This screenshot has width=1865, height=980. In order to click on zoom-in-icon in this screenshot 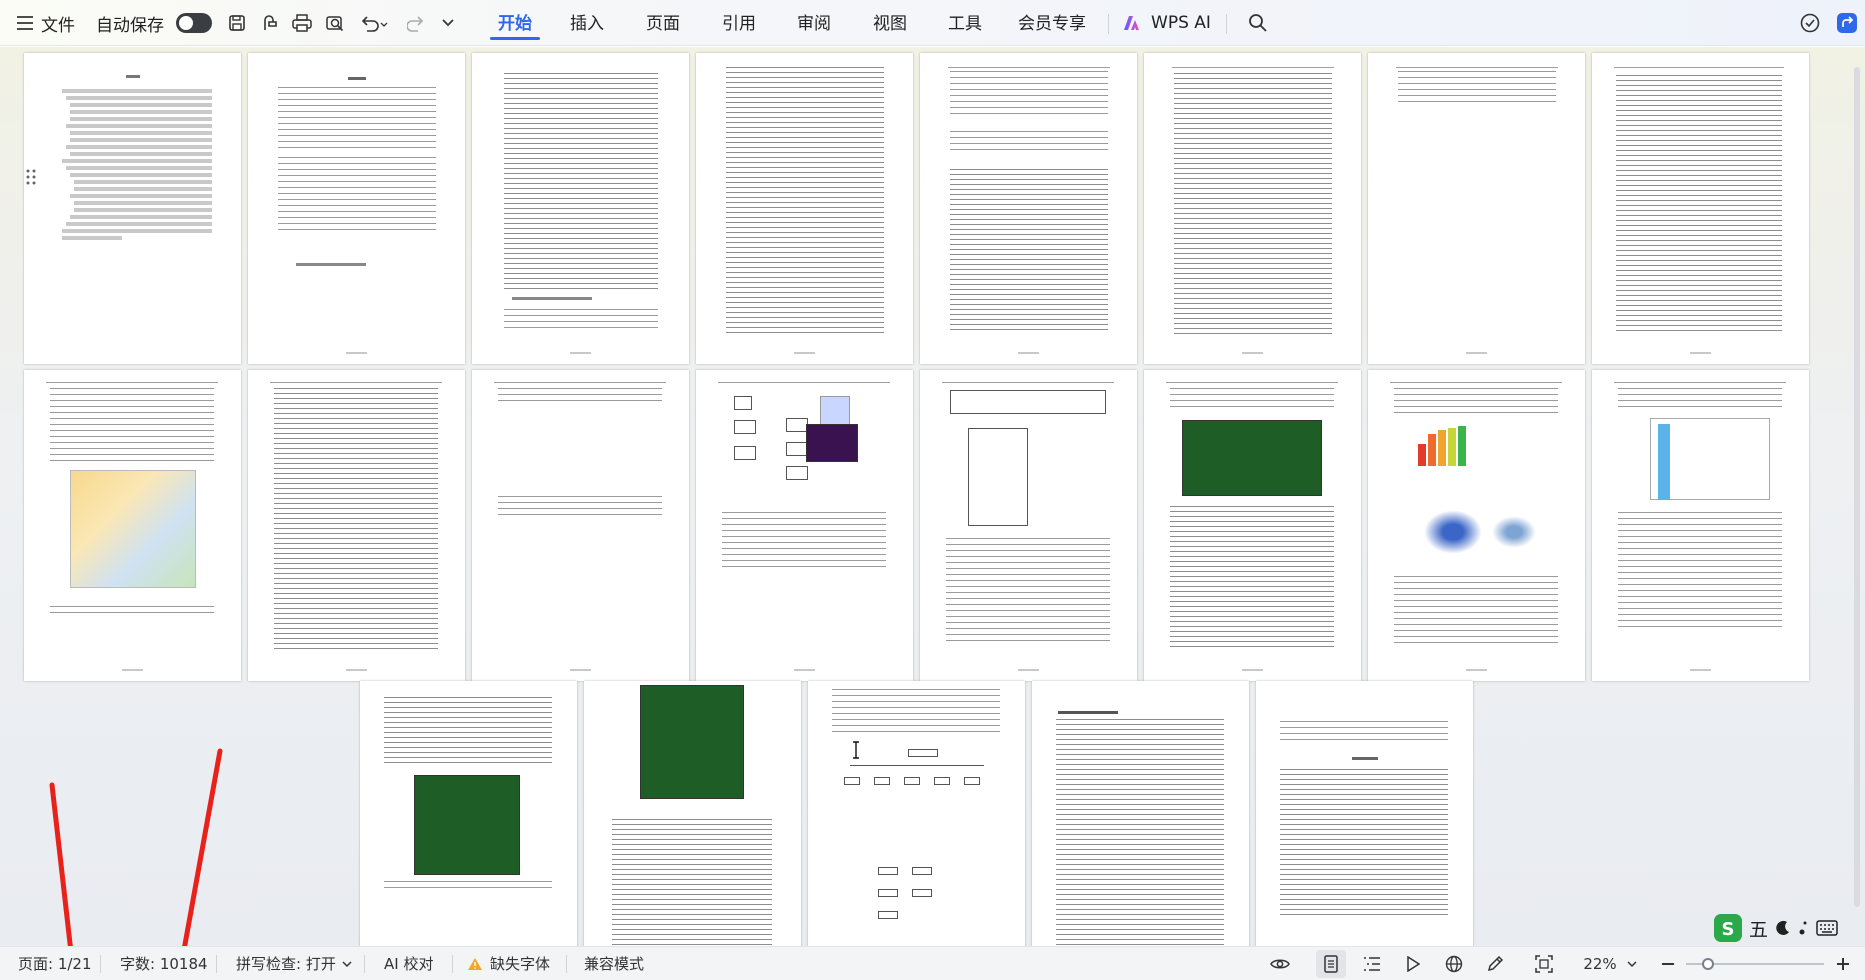, I will do `click(1843, 963)`.